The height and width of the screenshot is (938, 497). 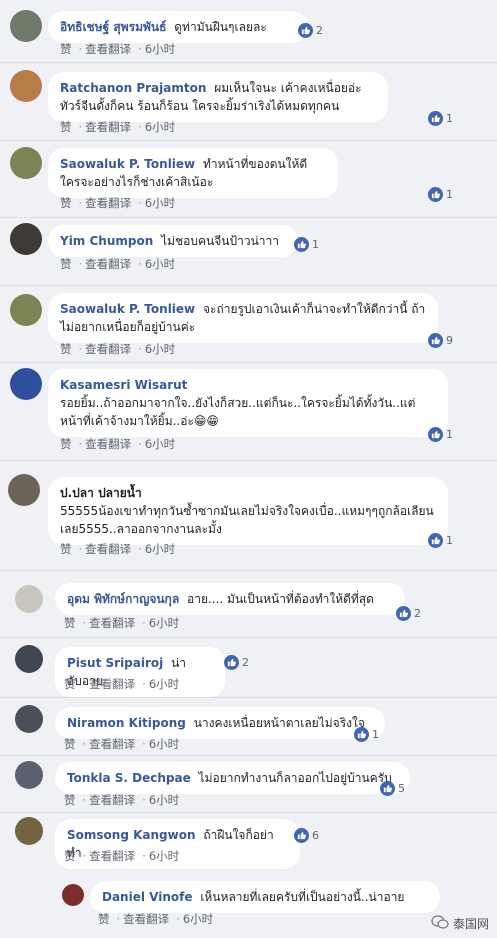 What do you see at coordinates (123, 385) in the screenshot?
I see `comment-author: Kasamesri Wisarut` at bounding box center [123, 385].